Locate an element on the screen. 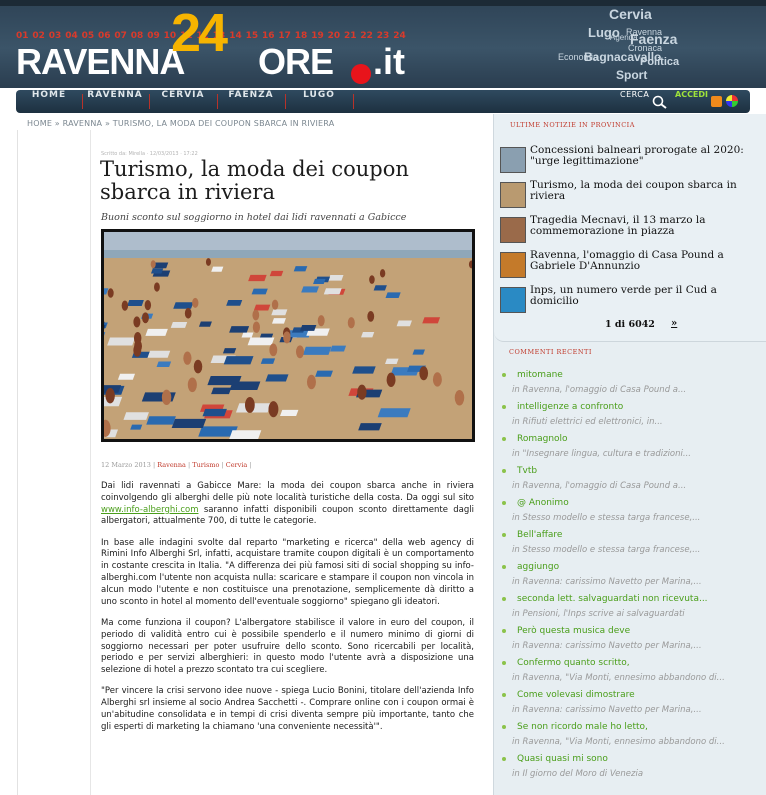 Image resolution: width=766 pixels, height=795 pixels. logo-text-24: 24 is located at coordinates (199, 33).